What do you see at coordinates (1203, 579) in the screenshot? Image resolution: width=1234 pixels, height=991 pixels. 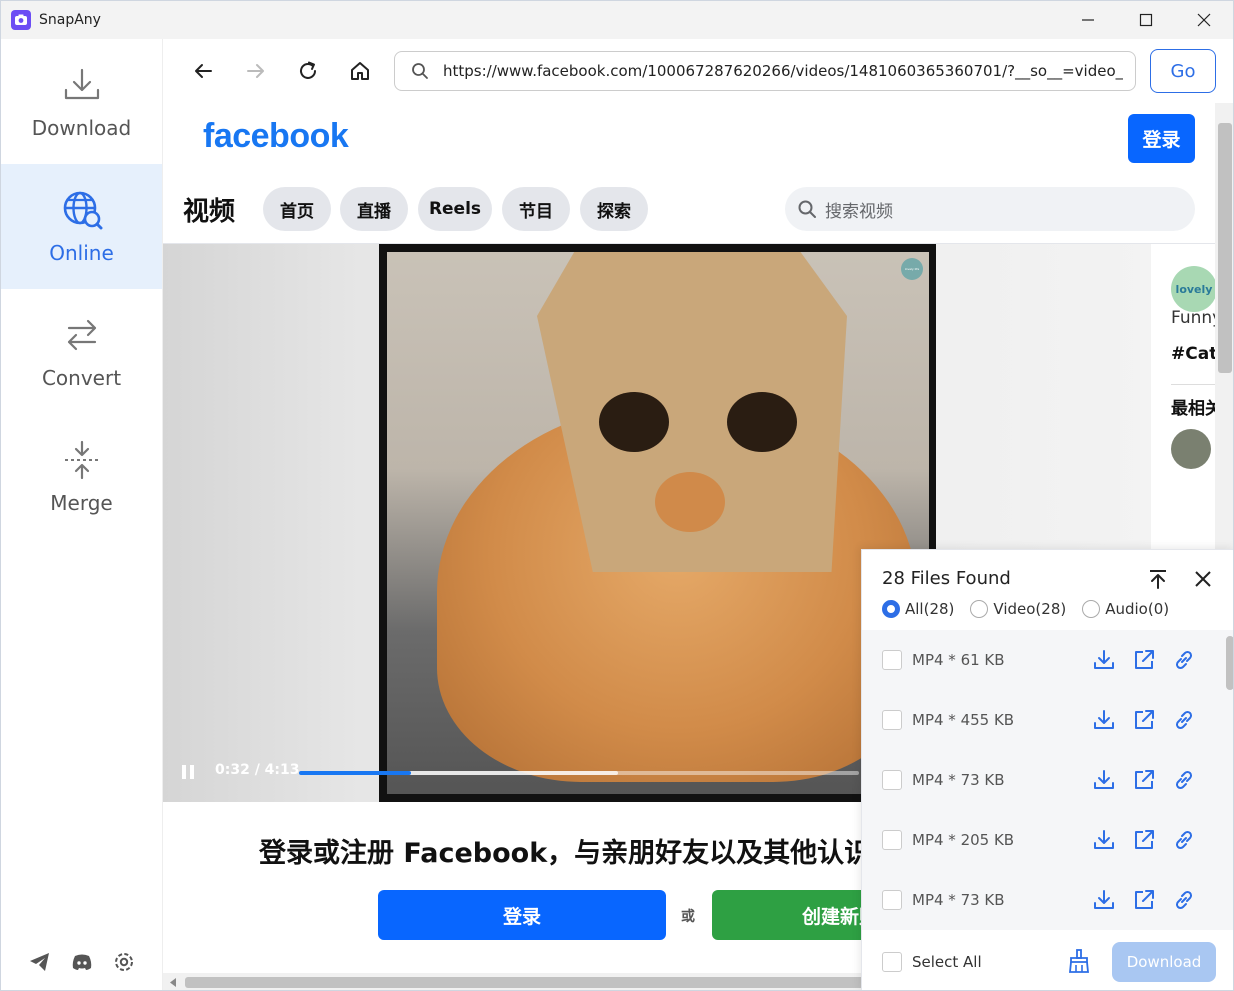 I see `close-panel-button` at bounding box center [1203, 579].